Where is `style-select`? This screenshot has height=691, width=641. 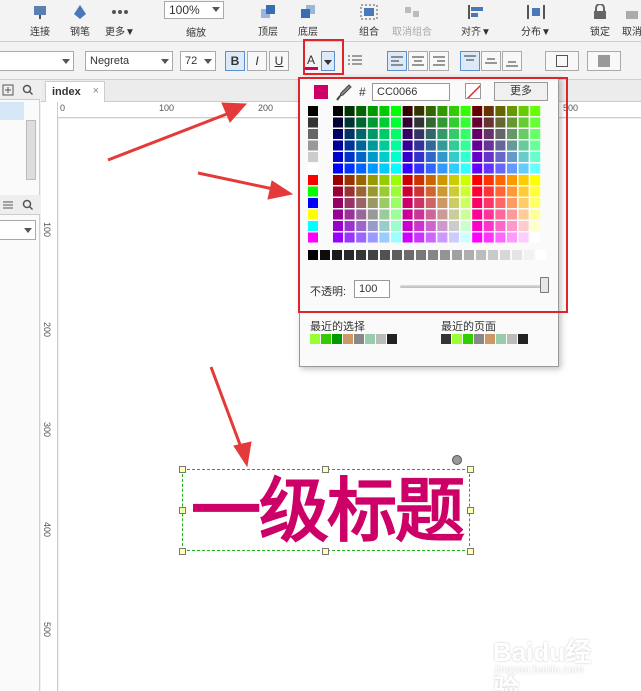
style-select is located at coordinates (37, 61).